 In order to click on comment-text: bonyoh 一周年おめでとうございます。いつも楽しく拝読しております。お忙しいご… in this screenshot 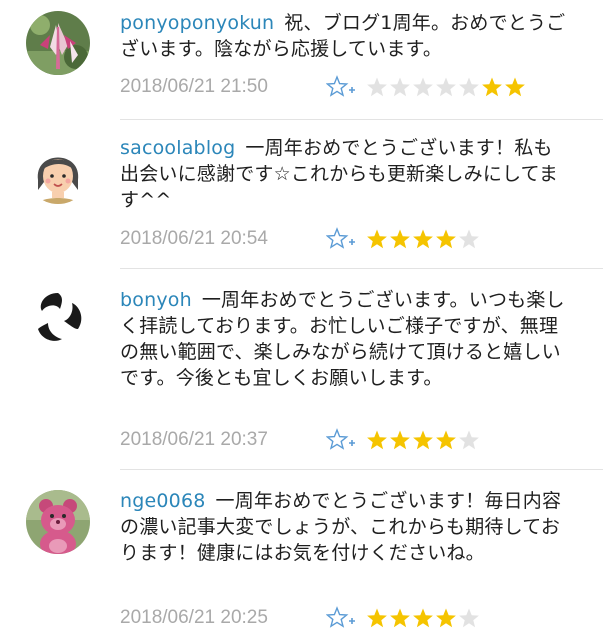, I will do `click(345, 339)`.